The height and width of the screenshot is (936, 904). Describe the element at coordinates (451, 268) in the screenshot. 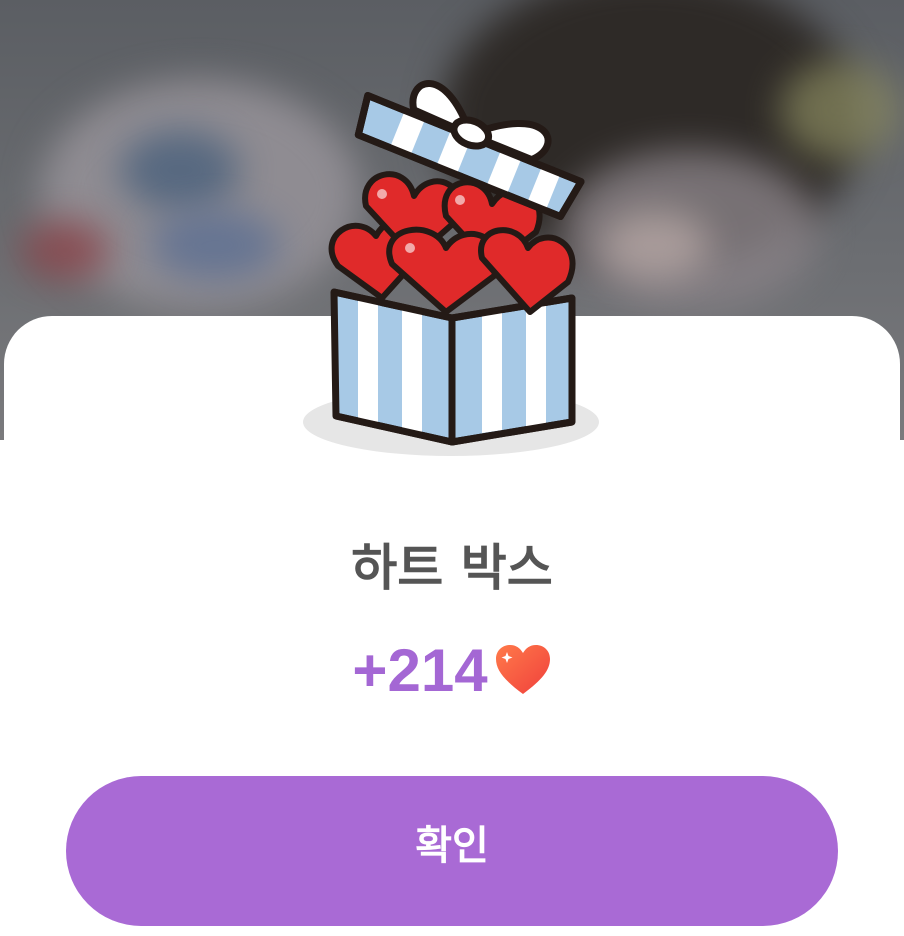

I see `gift-box-hearts-icon` at that location.